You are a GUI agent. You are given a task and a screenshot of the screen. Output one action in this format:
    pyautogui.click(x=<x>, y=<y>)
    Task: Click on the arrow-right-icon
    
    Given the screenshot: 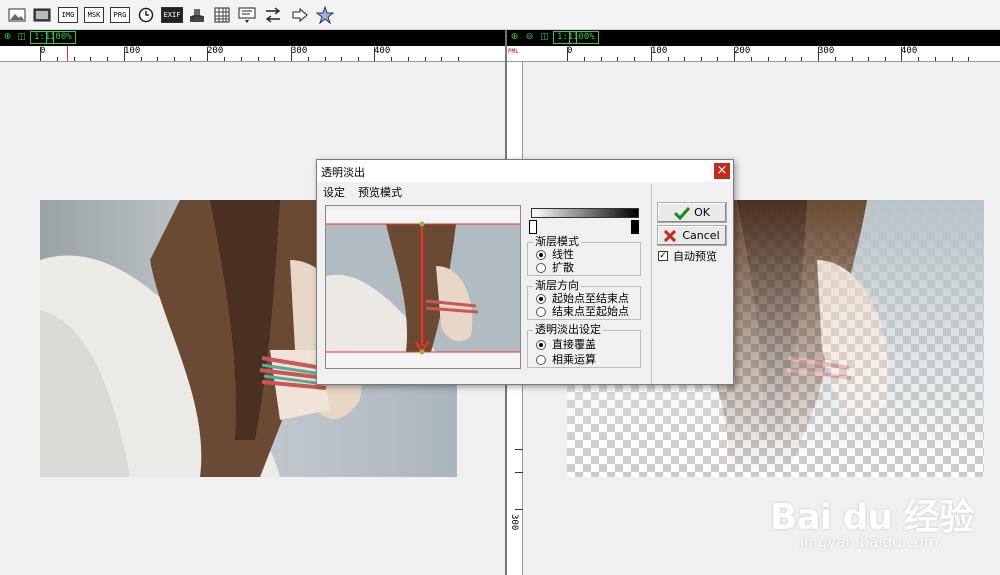 What is the action you would take?
    pyautogui.click(x=300, y=15)
    